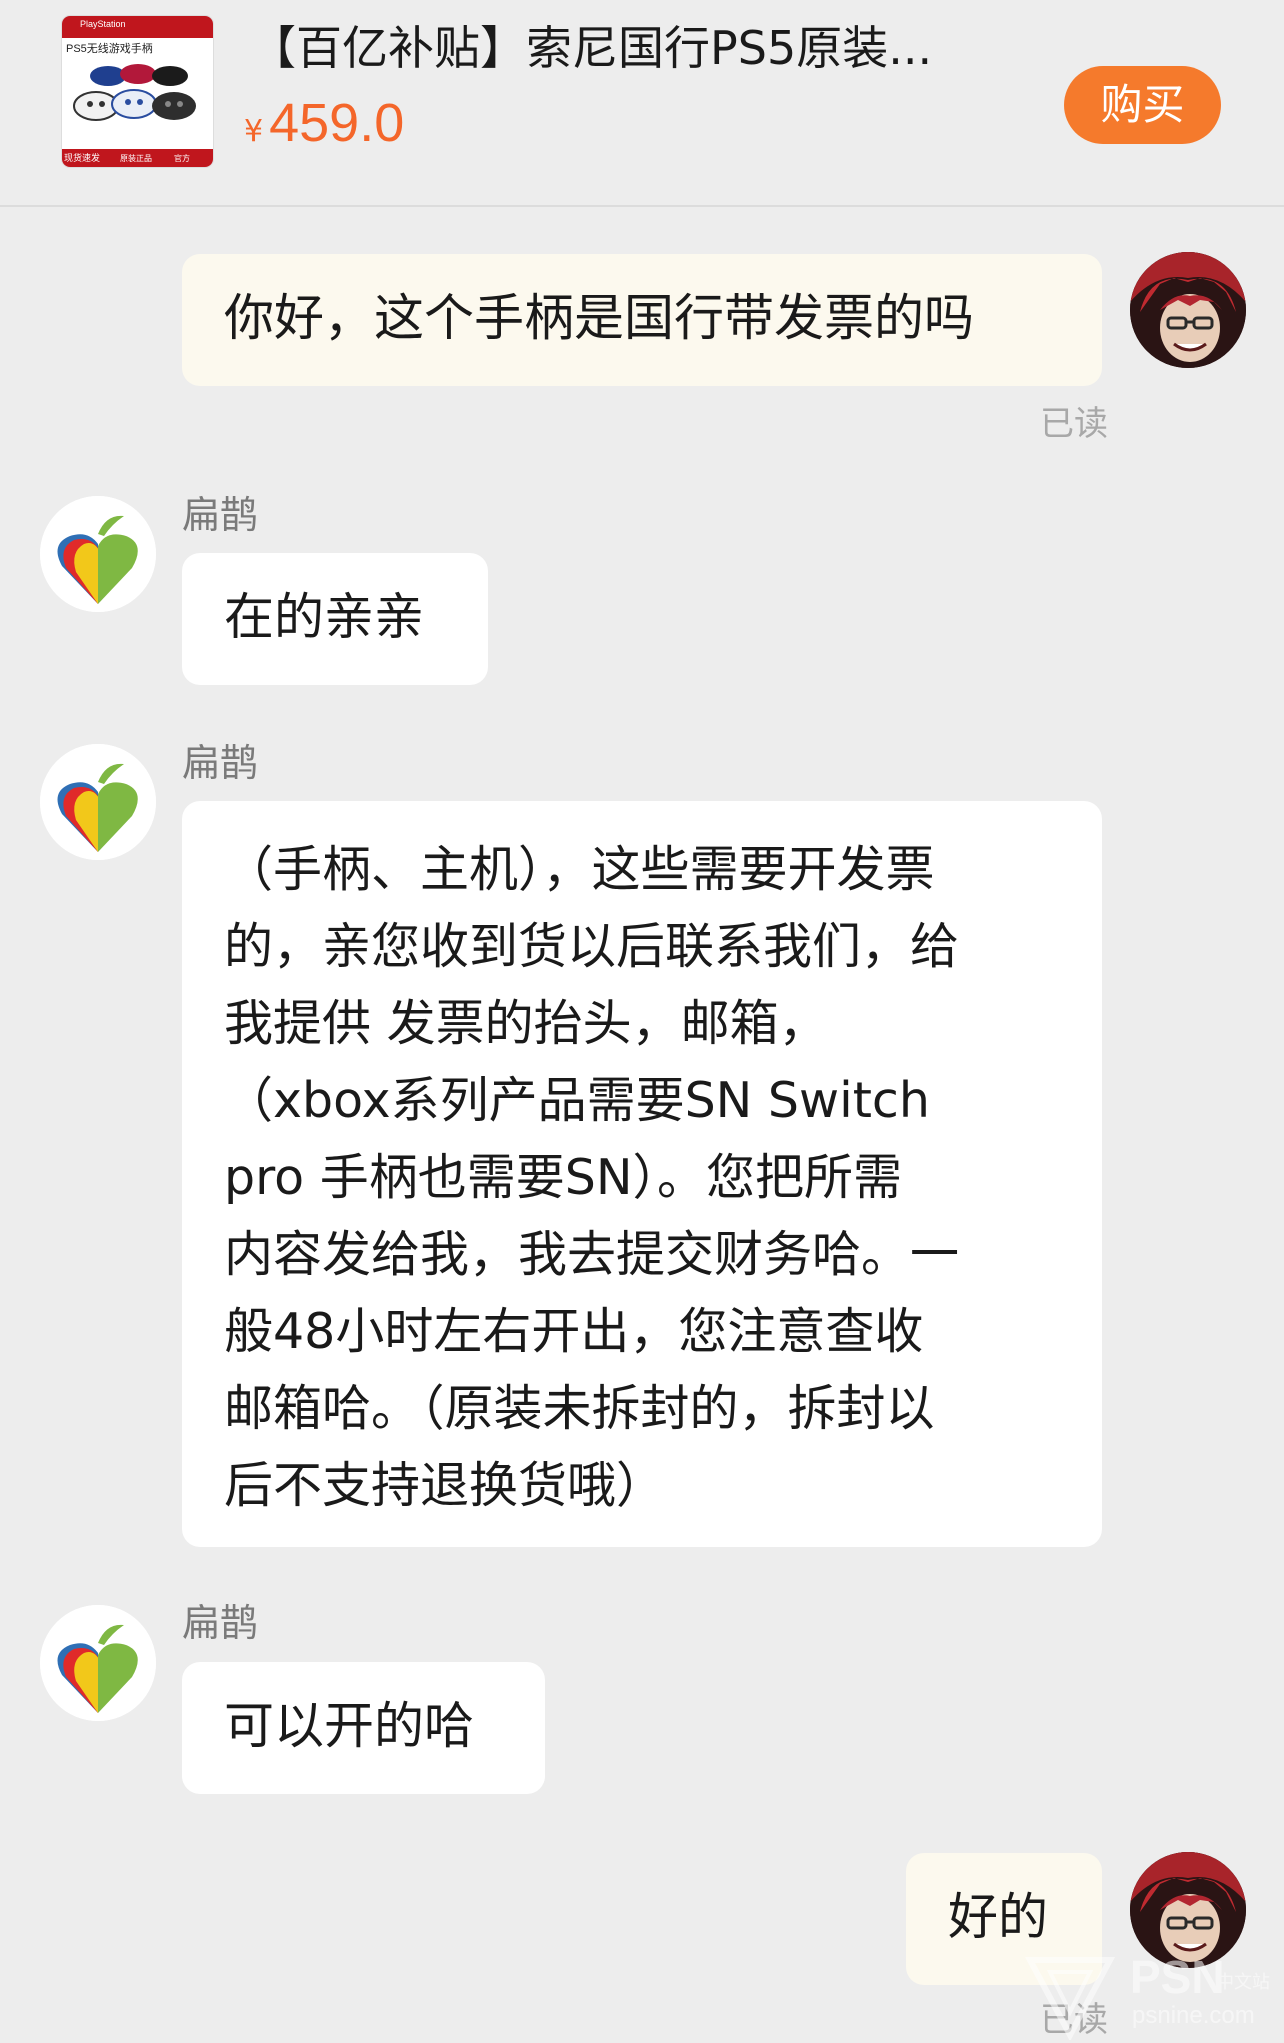 The image size is (1284, 2043). What do you see at coordinates (136, 158) in the screenshot?
I see `thumbnail-badge: 原装正品` at bounding box center [136, 158].